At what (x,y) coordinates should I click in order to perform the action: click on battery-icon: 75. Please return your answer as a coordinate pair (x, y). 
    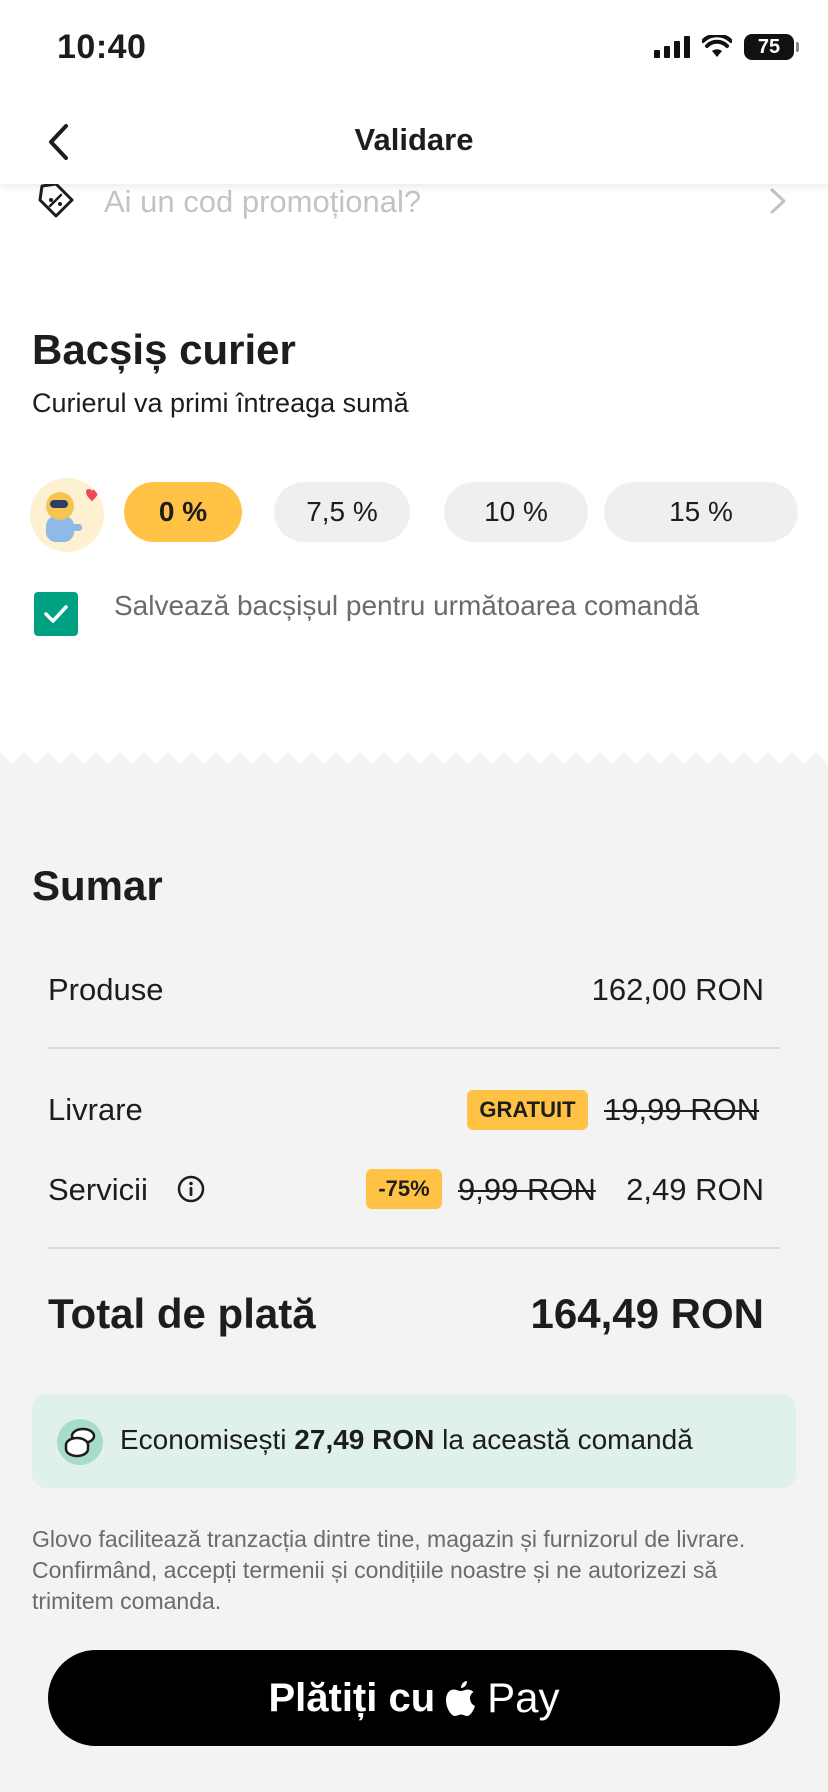
    Looking at the image, I should click on (771, 47).